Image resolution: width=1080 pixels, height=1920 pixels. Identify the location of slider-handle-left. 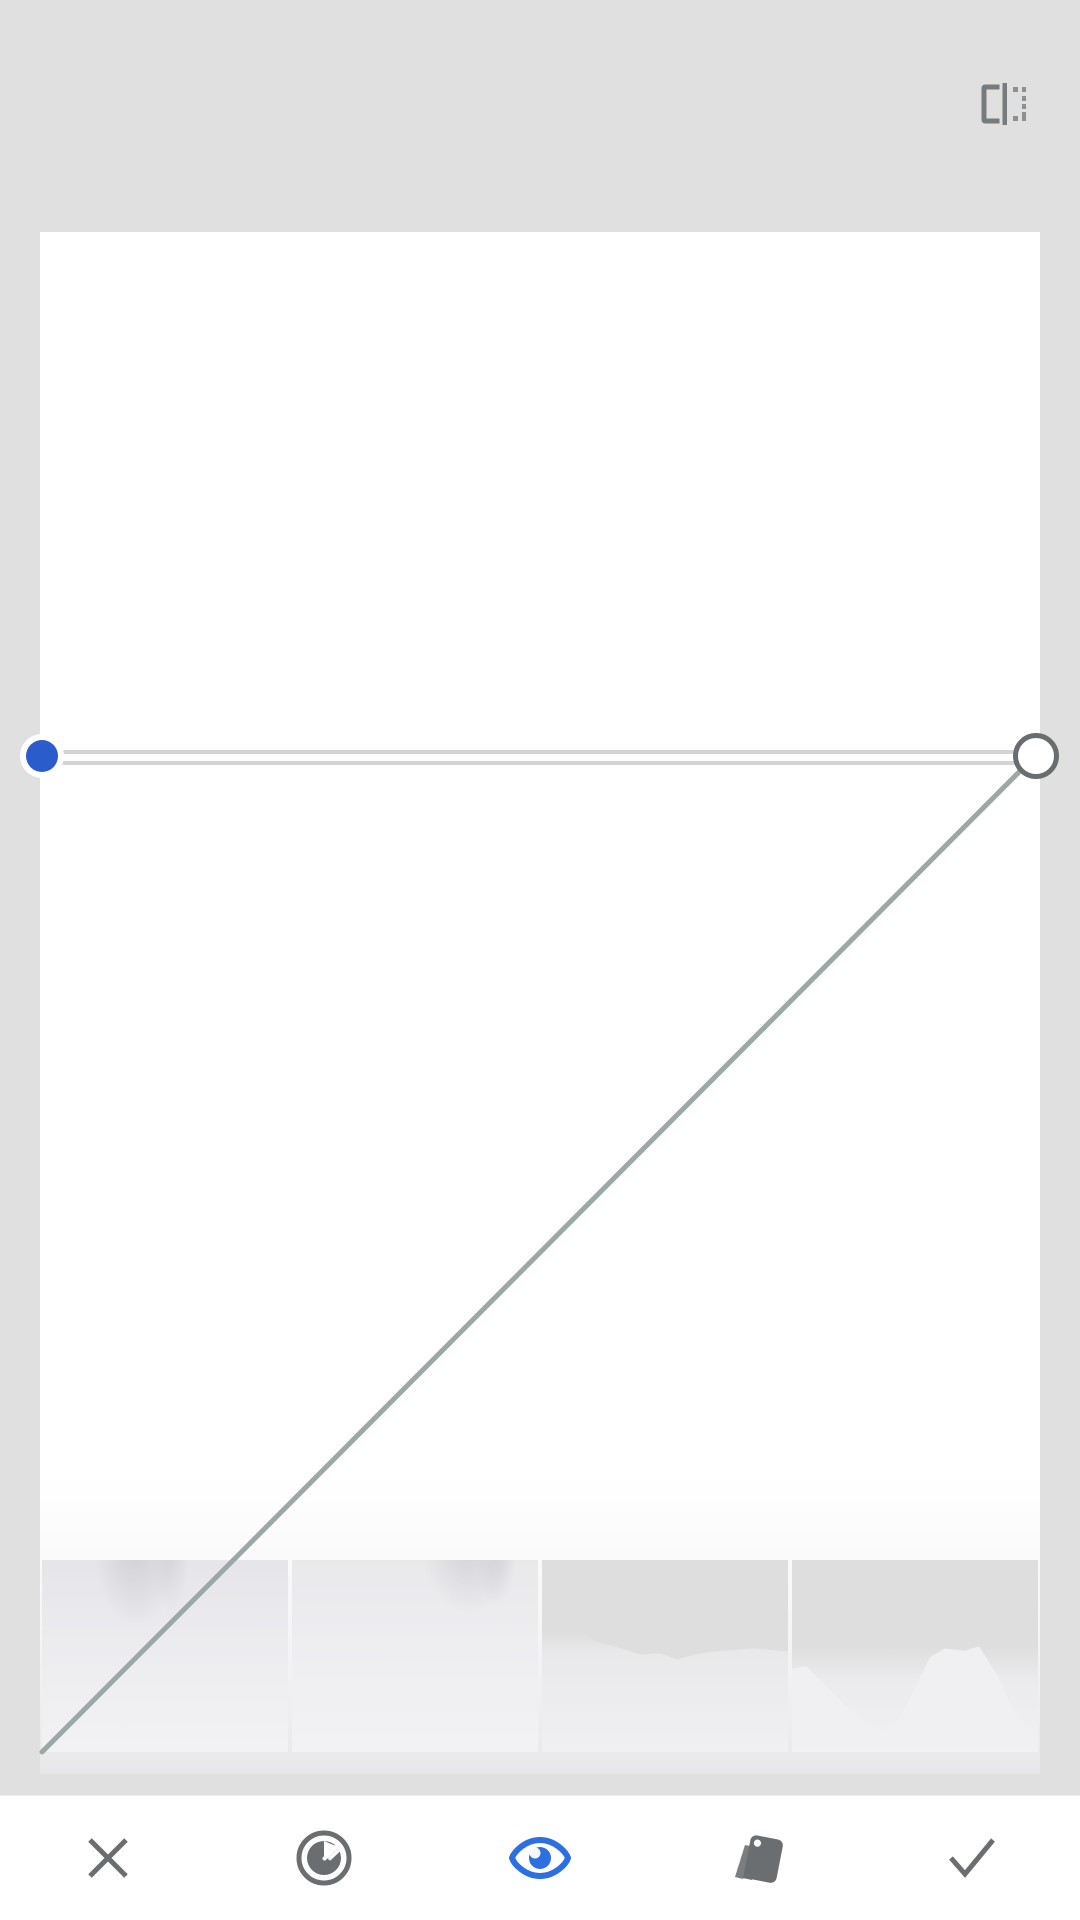
(42, 756).